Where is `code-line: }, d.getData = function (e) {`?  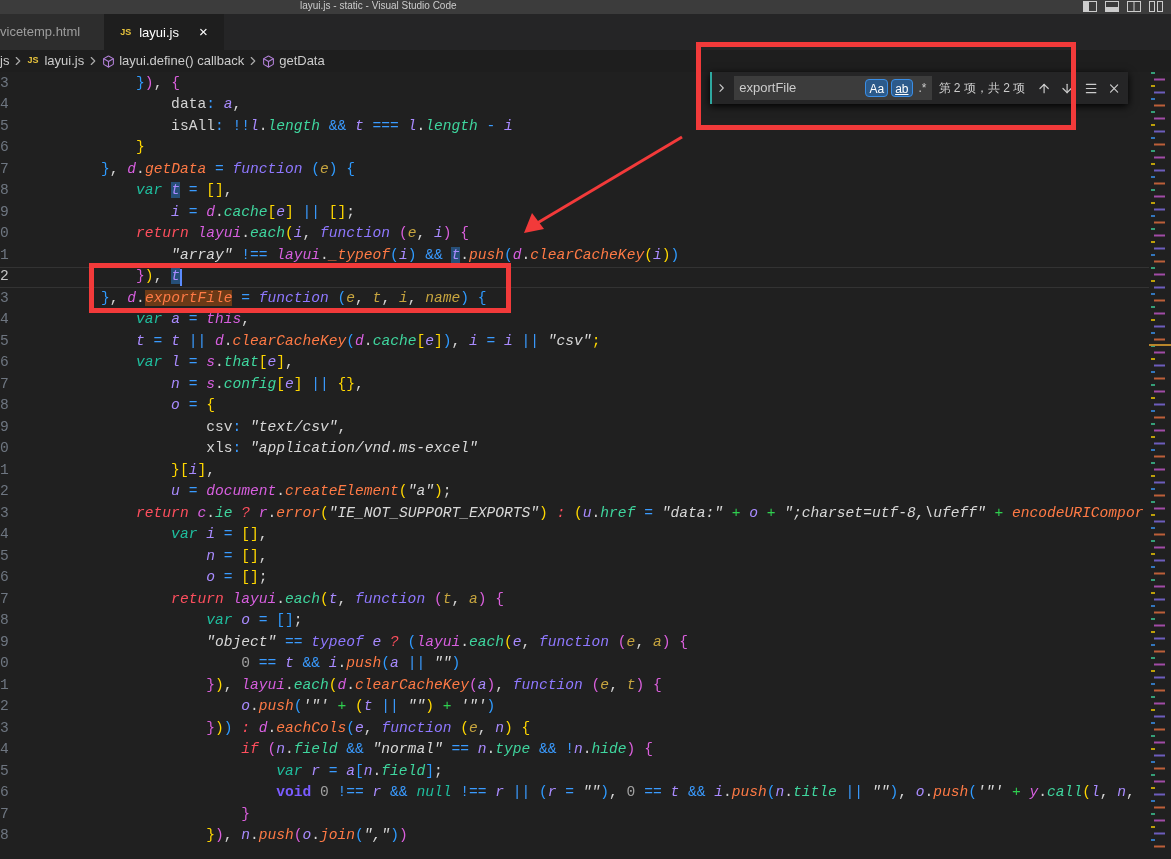 code-line: }, d.getData = function (e) { is located at coordinates (228, 169).